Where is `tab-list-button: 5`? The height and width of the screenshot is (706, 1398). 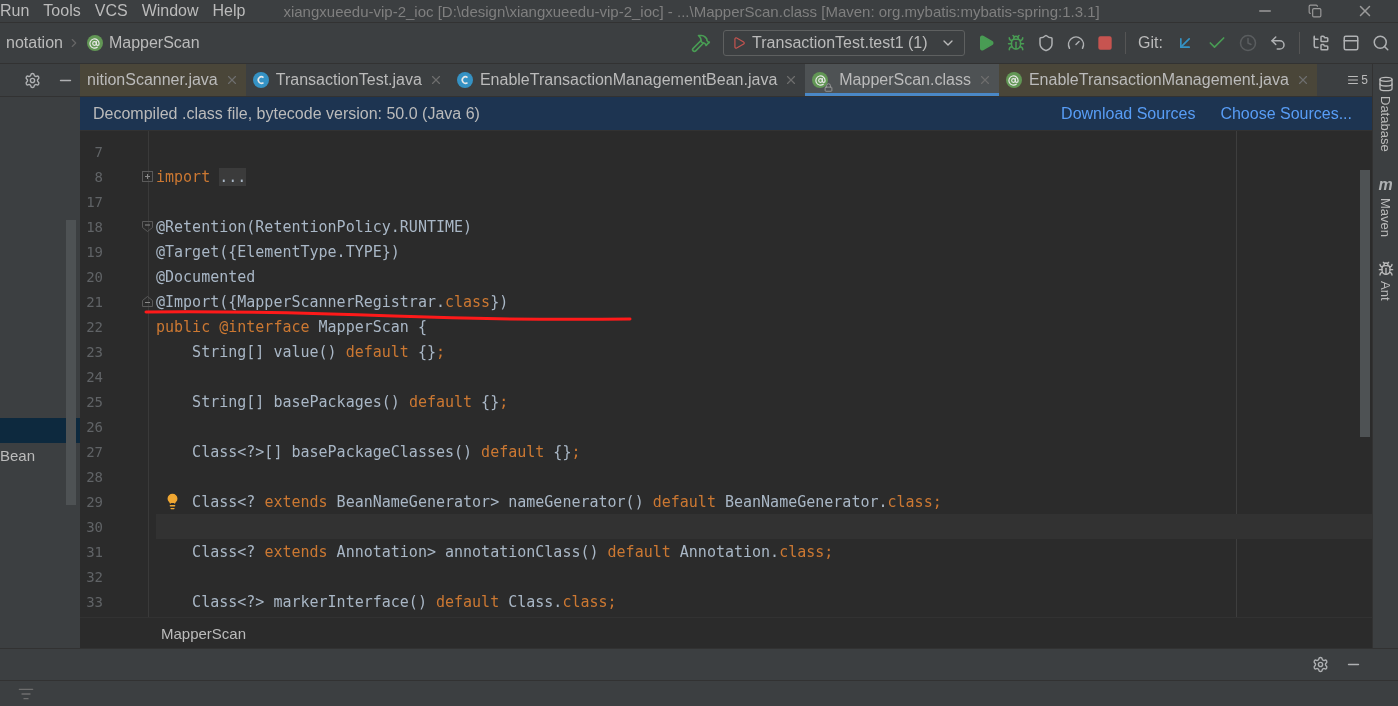
tab-list-button: 5 is located at coordinates (1357, 80).